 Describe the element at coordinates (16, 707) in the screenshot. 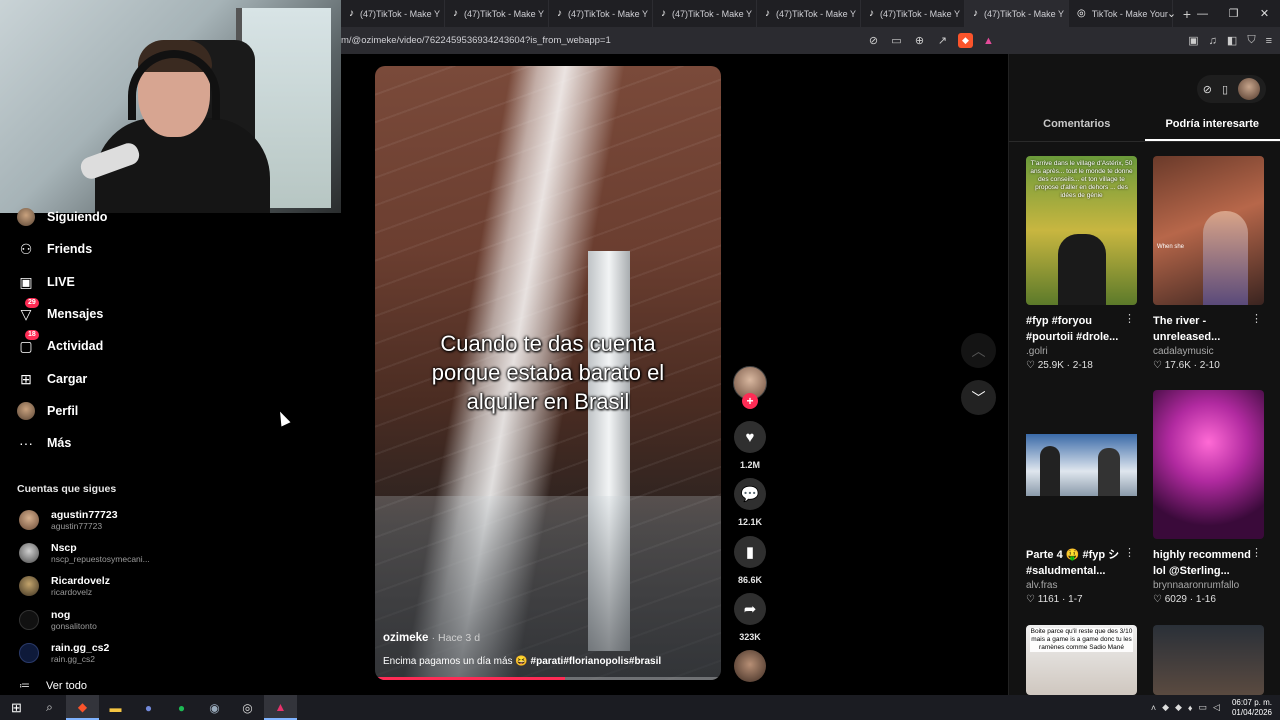

I see `windows-start-icon: ⊞` at that location.